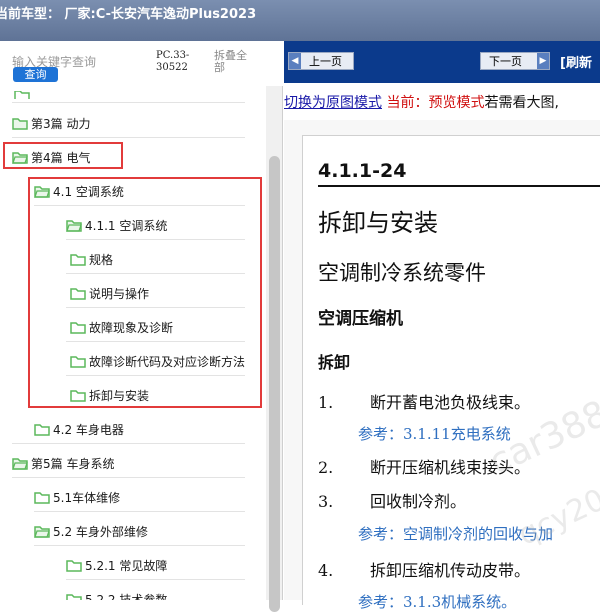  What do you see at coordinates (100, 531) in the screenshot?
I see `tree-node-label: 5.2 车身外部维修` at bounding box center [100, 531].